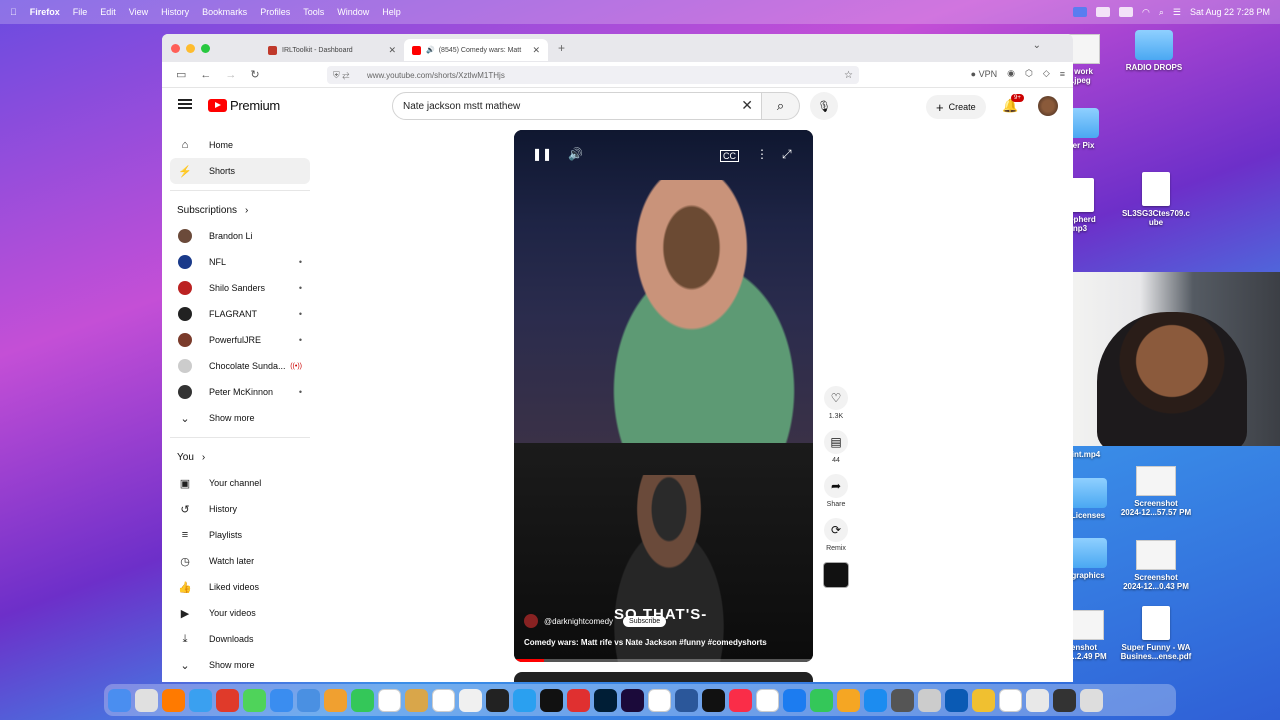 This screenshot has width=1280, height=720. I want to click on close-window-button, so click(175, 48).